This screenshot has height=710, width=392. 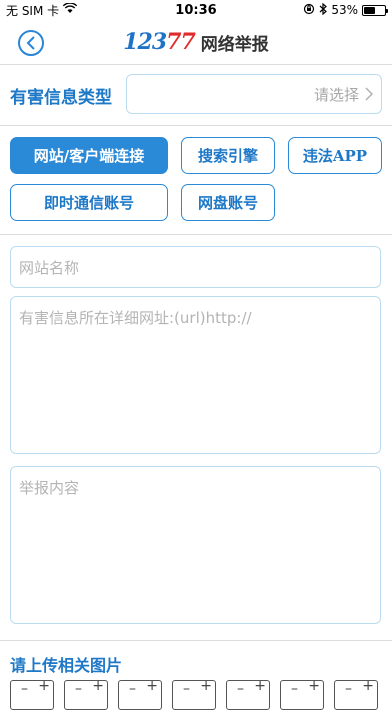 What do you see at coordinates (81, 10) in the screenshot?
I see `status-left: 无 SIM 卡` at bounding box center [81, 10].